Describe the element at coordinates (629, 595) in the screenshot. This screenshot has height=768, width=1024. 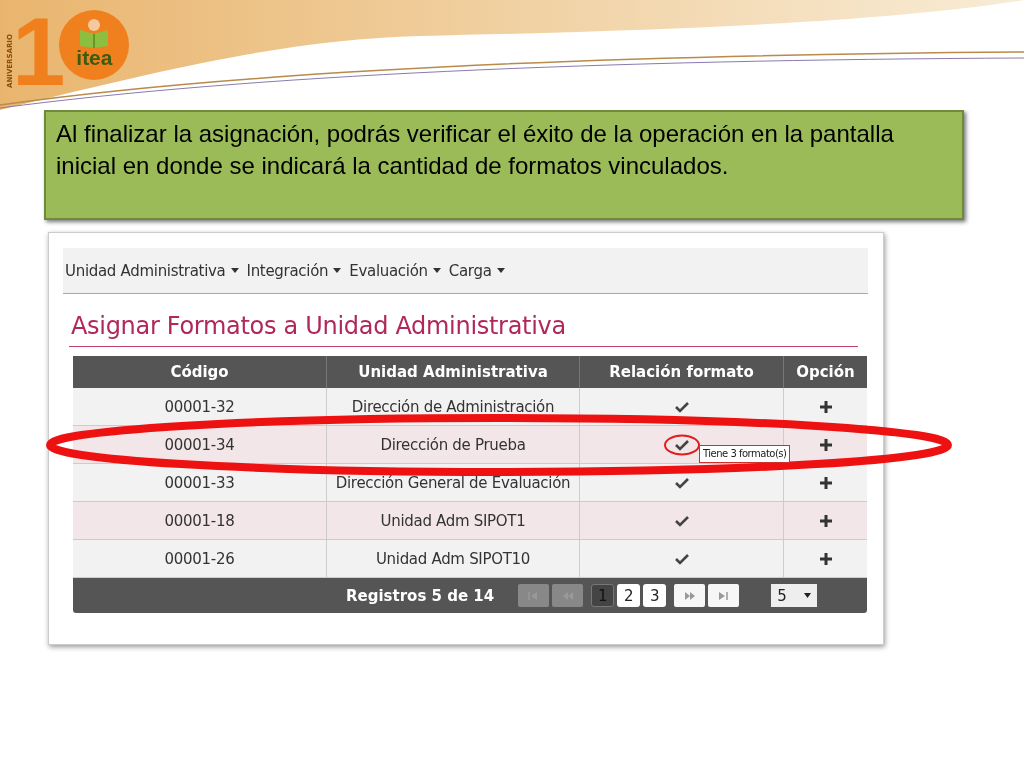
I see `page-button: 2` at that location.